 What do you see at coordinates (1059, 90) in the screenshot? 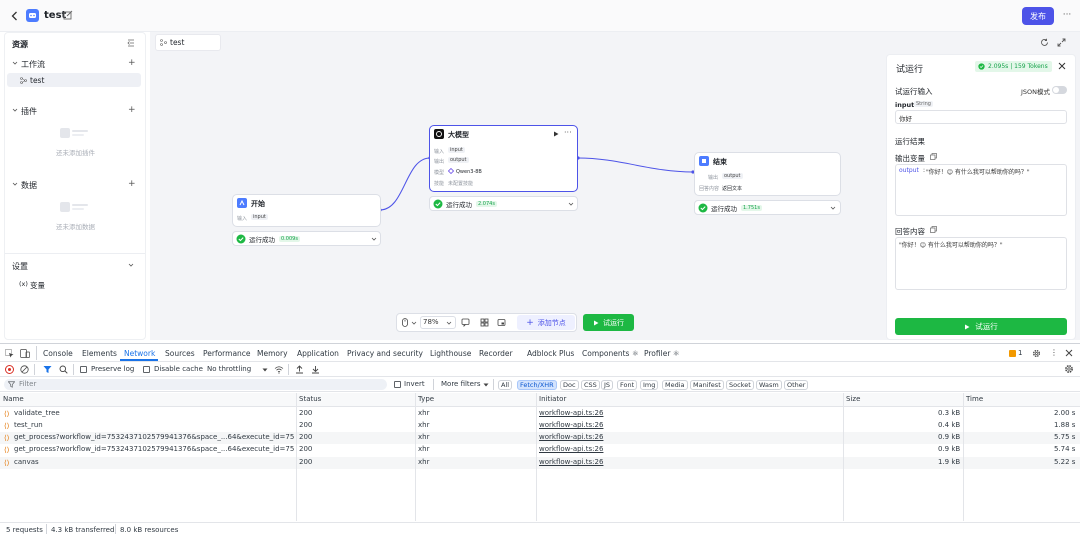
I see `json-mode-toggle` at bounding box center [1059, 90].